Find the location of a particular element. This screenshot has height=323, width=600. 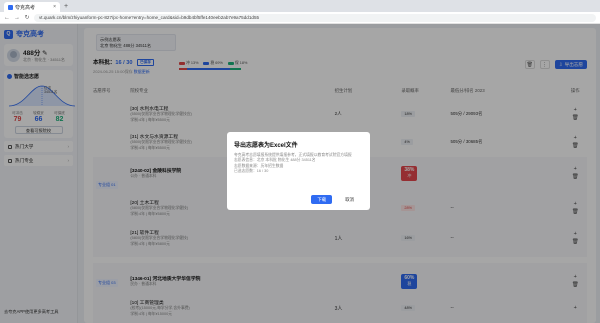

browser-tabbar: 夸克高考 × + is located at coordinates (300, 6).